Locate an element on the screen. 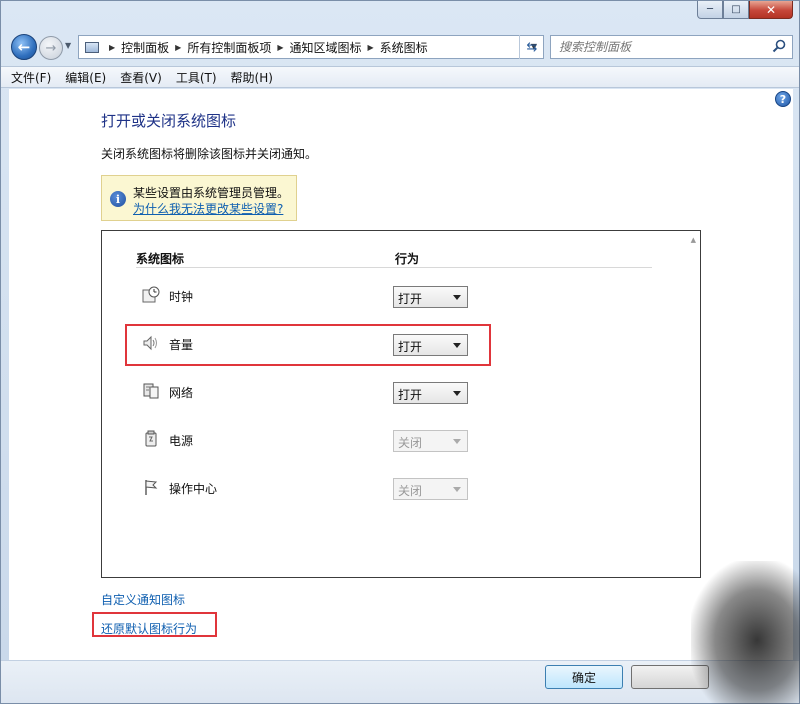 This screenshot has height=704, width=800. breadcrumb-all-items: 所有控制面板项 is located at coordinates (229, 47).